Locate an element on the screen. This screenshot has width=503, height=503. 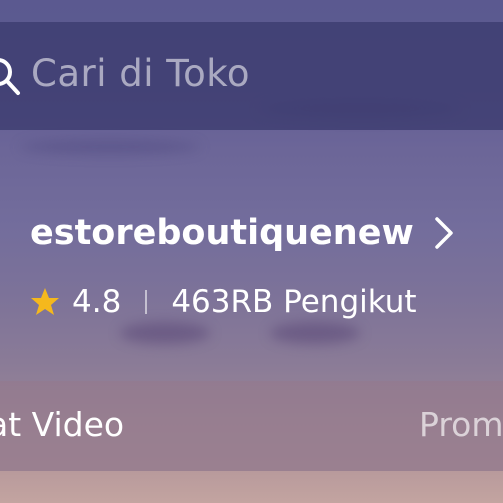
shop-profile-link: estoreboutiquenew is located at coordinates (242, 233).